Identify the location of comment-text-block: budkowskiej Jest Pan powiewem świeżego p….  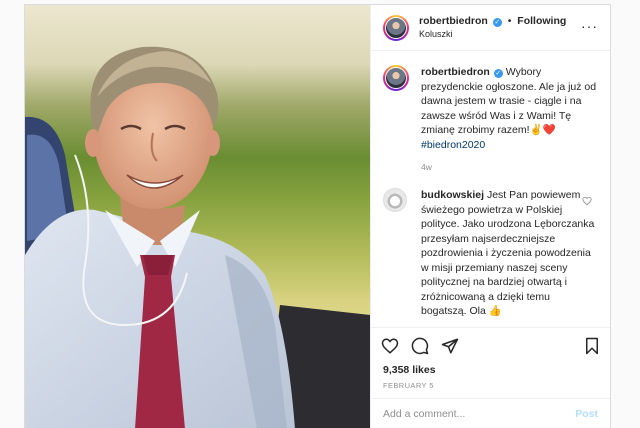
(509, 253).